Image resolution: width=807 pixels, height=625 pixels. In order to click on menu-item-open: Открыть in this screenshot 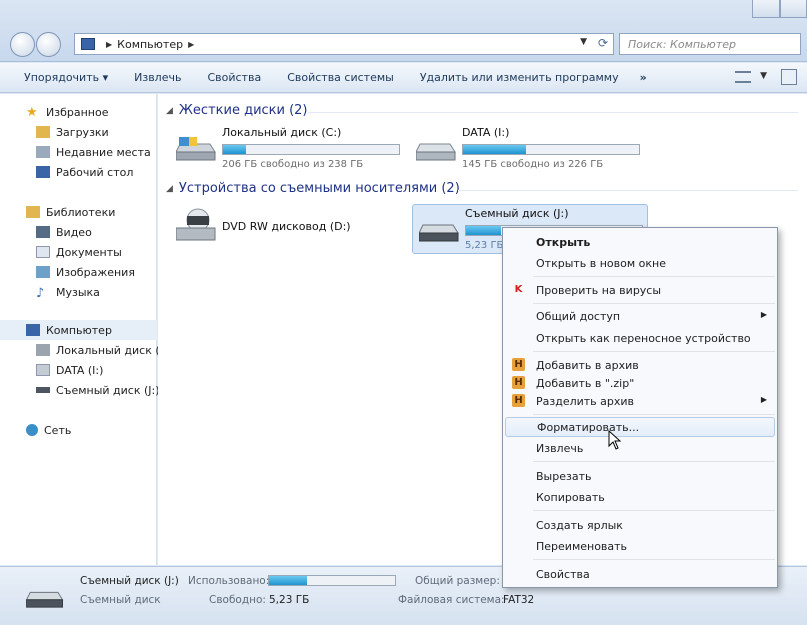, I will do `click(640, 242)`.